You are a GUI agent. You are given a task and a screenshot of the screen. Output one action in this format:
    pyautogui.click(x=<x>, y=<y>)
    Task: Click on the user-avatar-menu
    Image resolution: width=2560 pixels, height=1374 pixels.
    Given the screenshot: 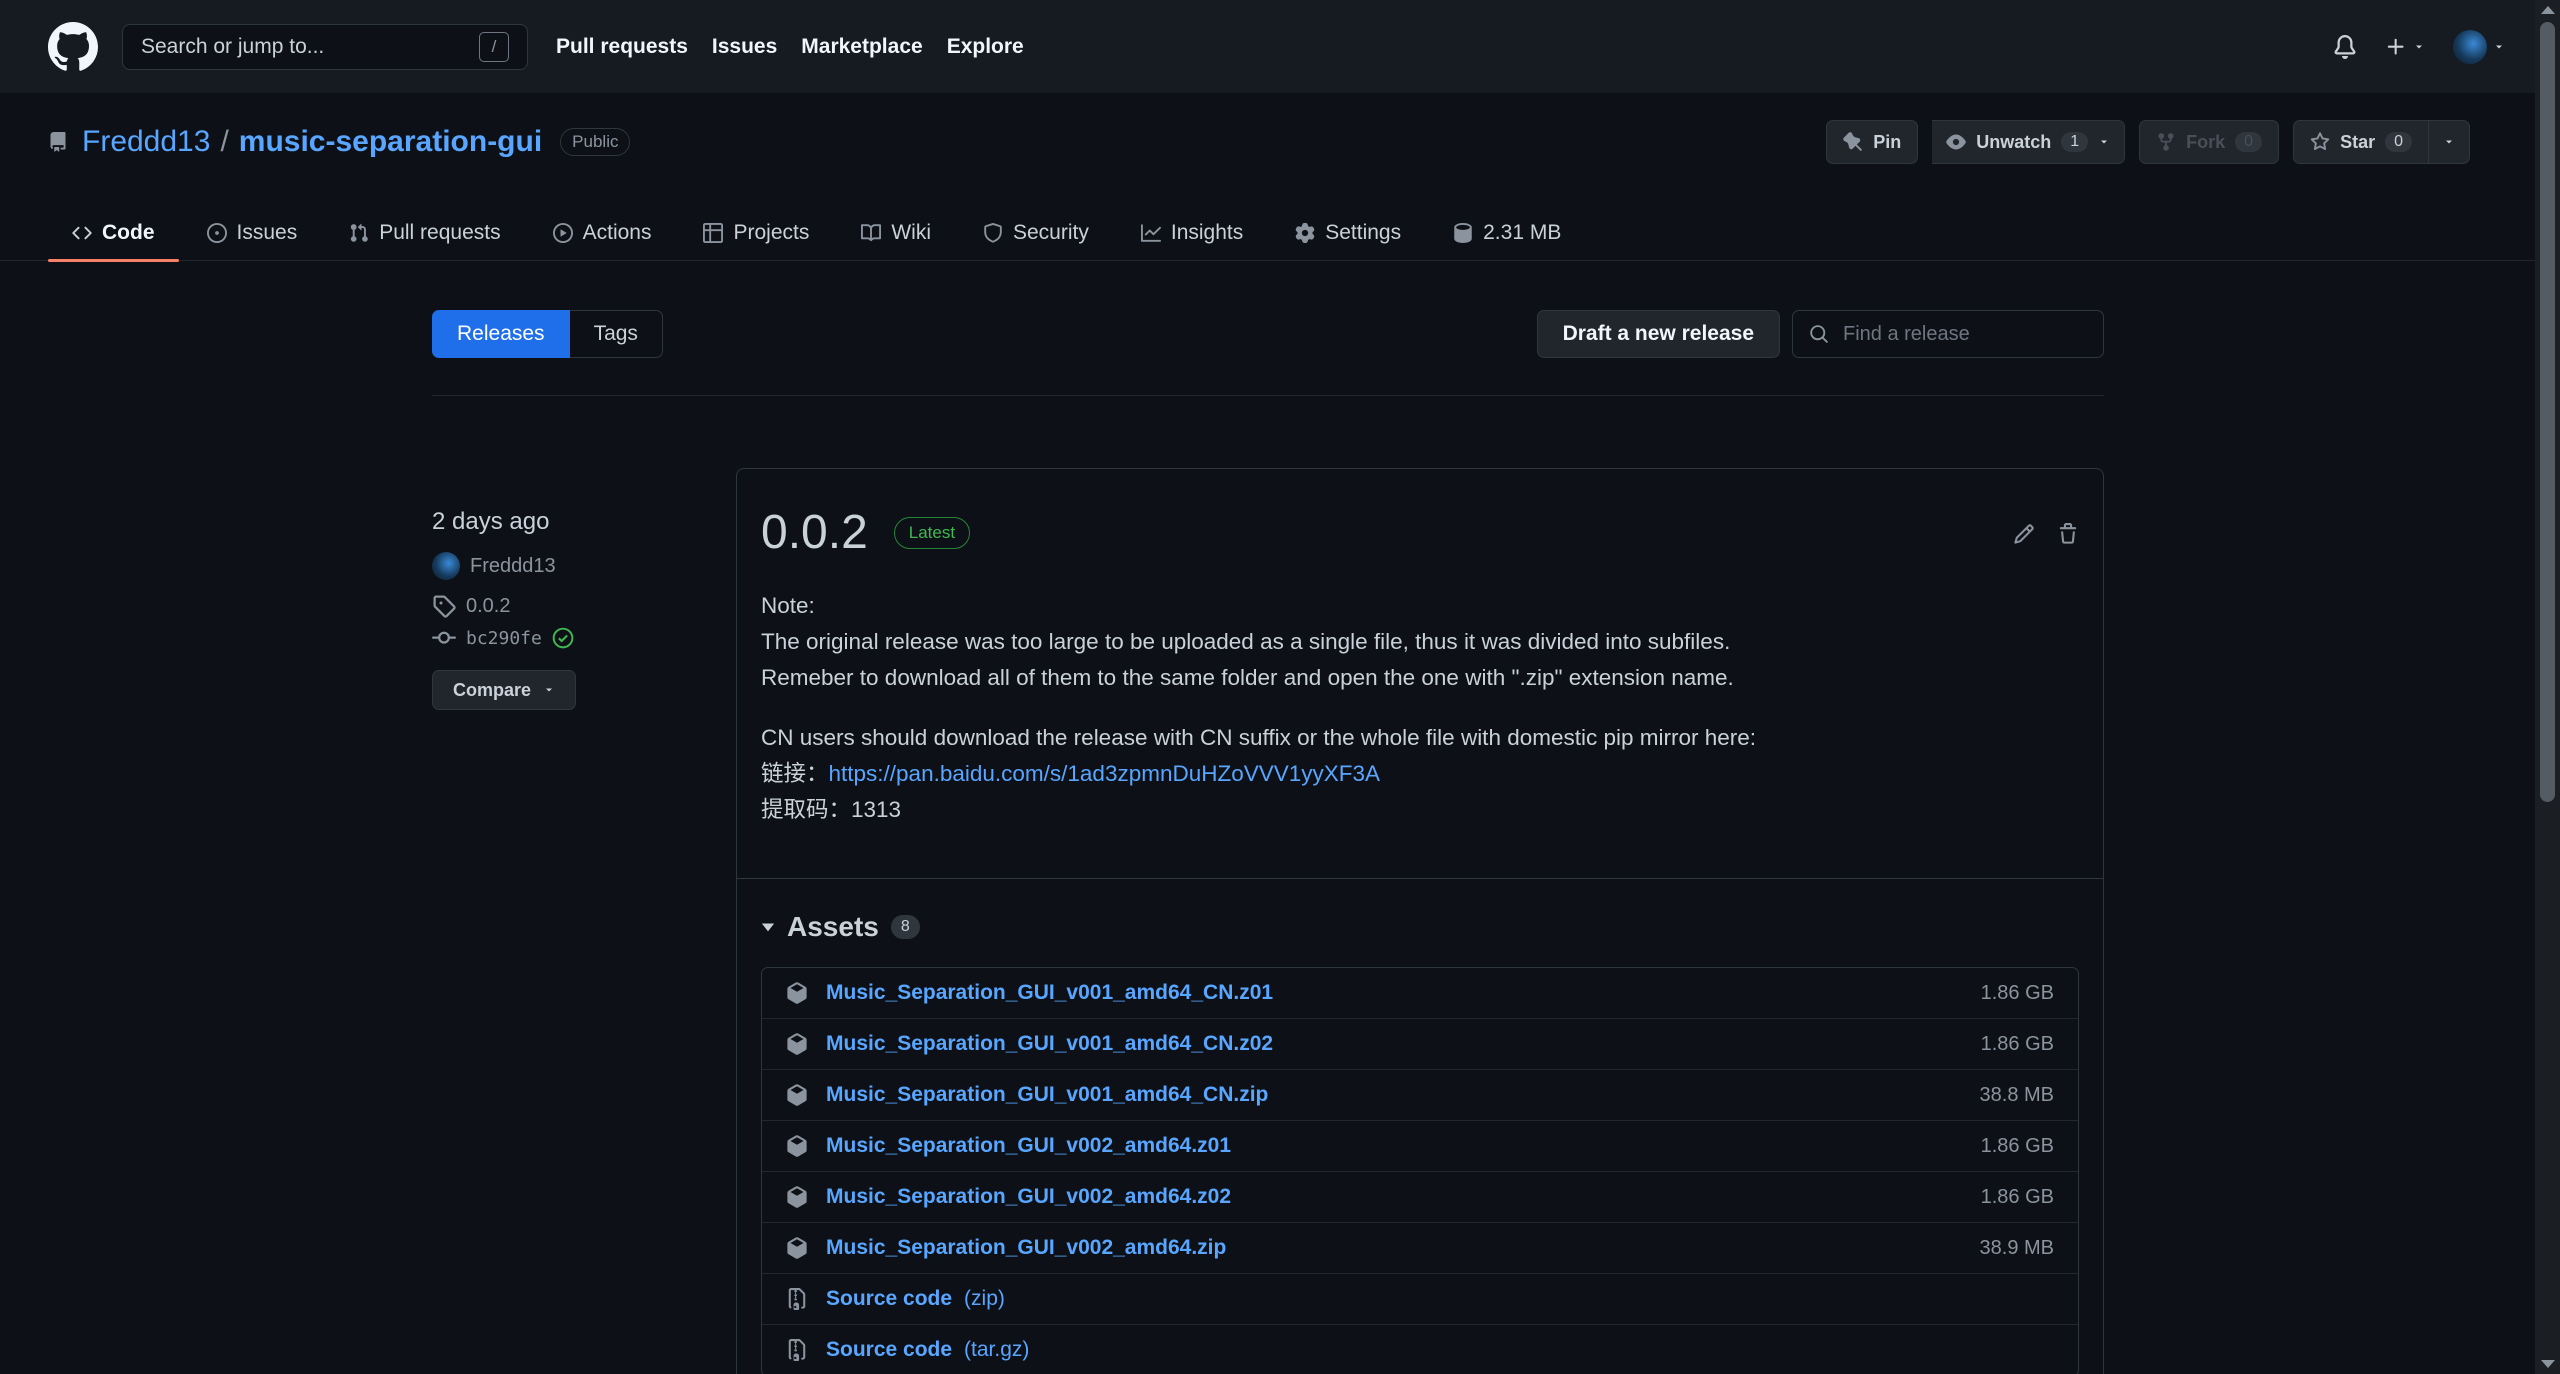 What is the action you would take?
    pyautogui.click(x=2479, y=46)
    